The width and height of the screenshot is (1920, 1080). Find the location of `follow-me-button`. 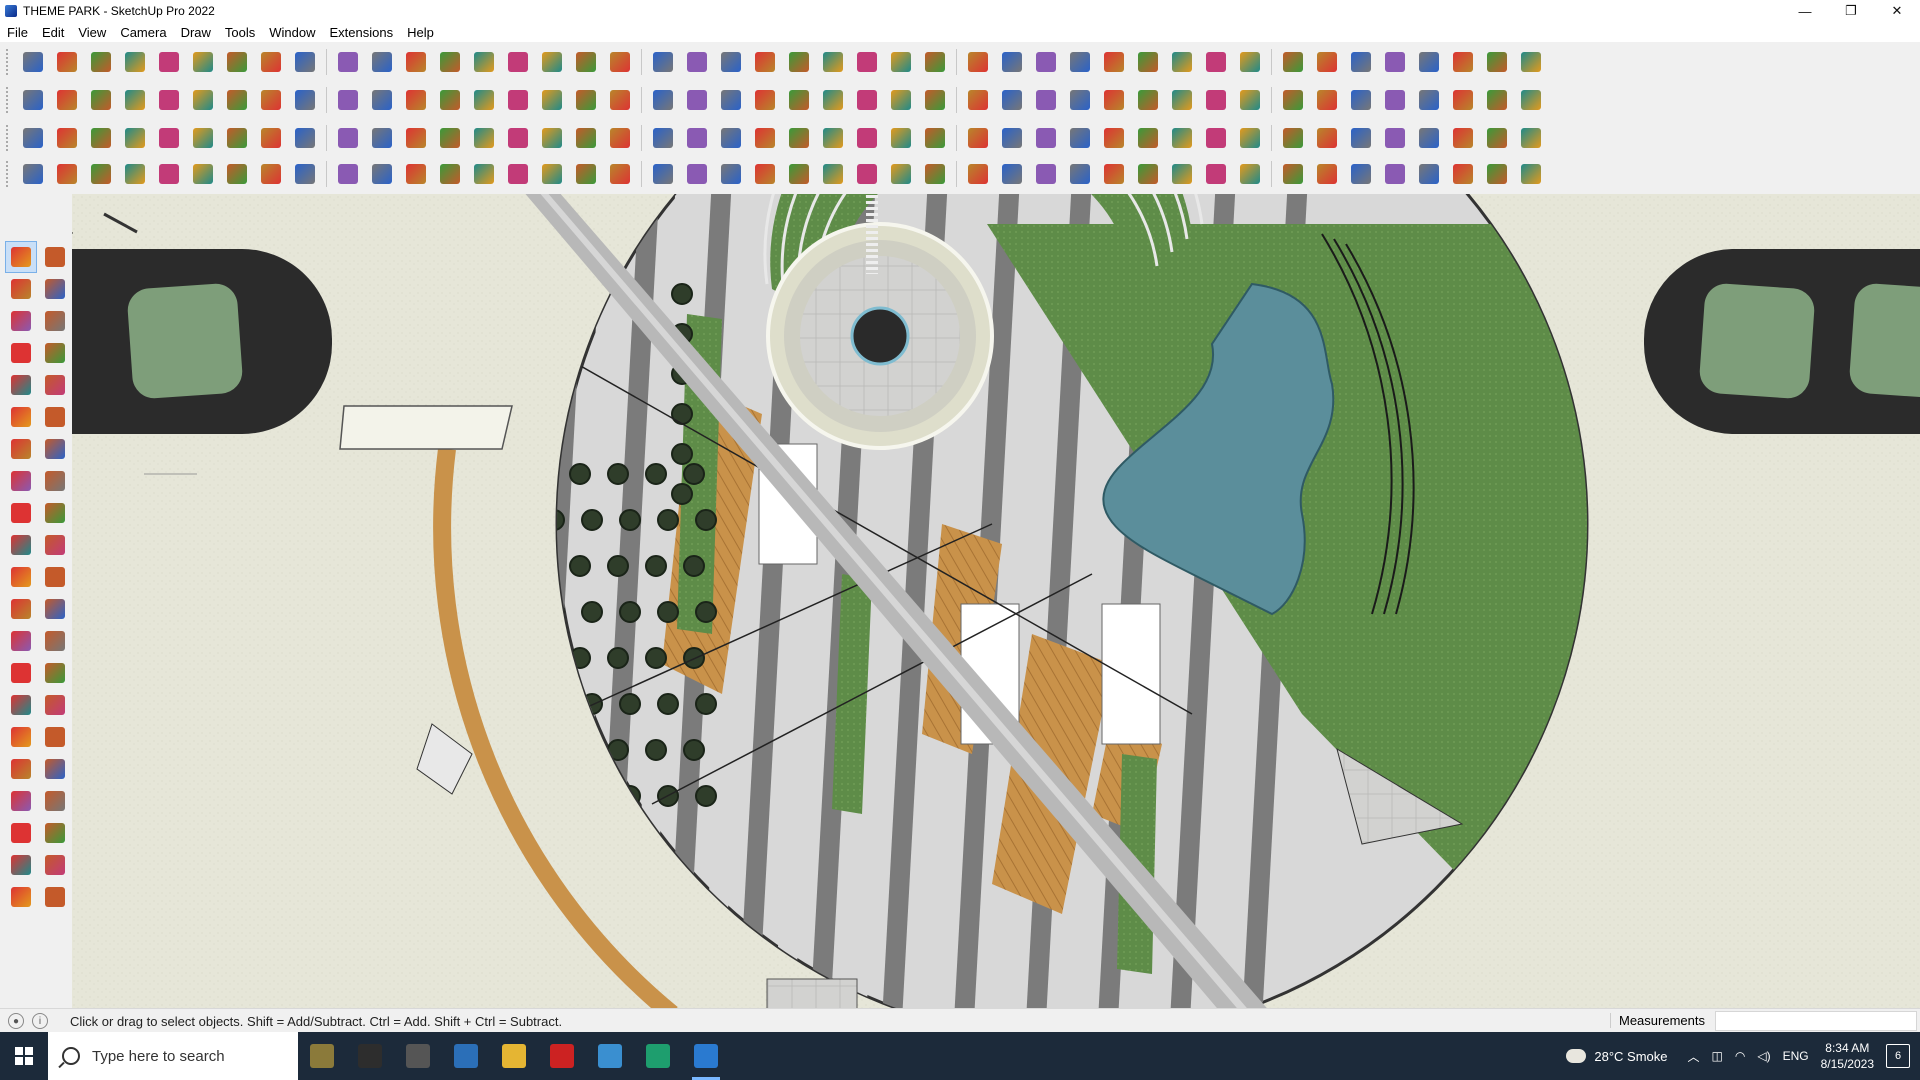

follow-me-button is located at coordinates (1012, 100).